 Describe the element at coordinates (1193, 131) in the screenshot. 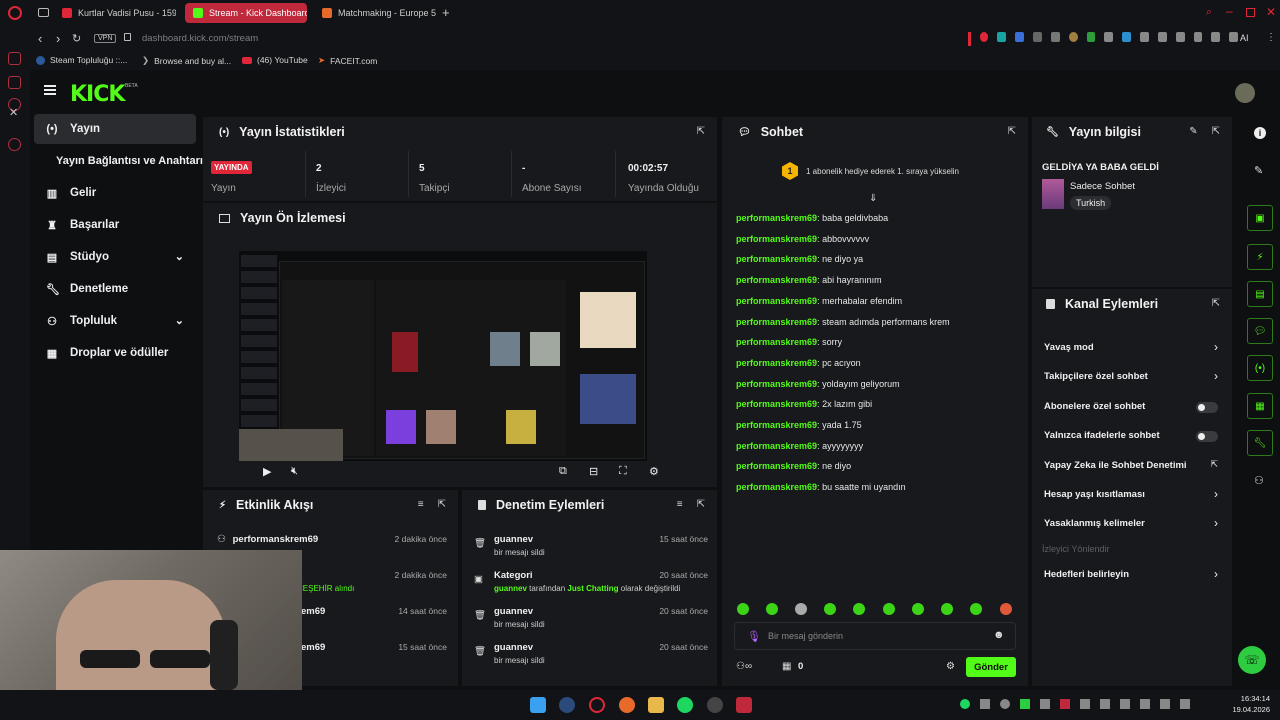

I see `edit-icon: ✎` at that location.